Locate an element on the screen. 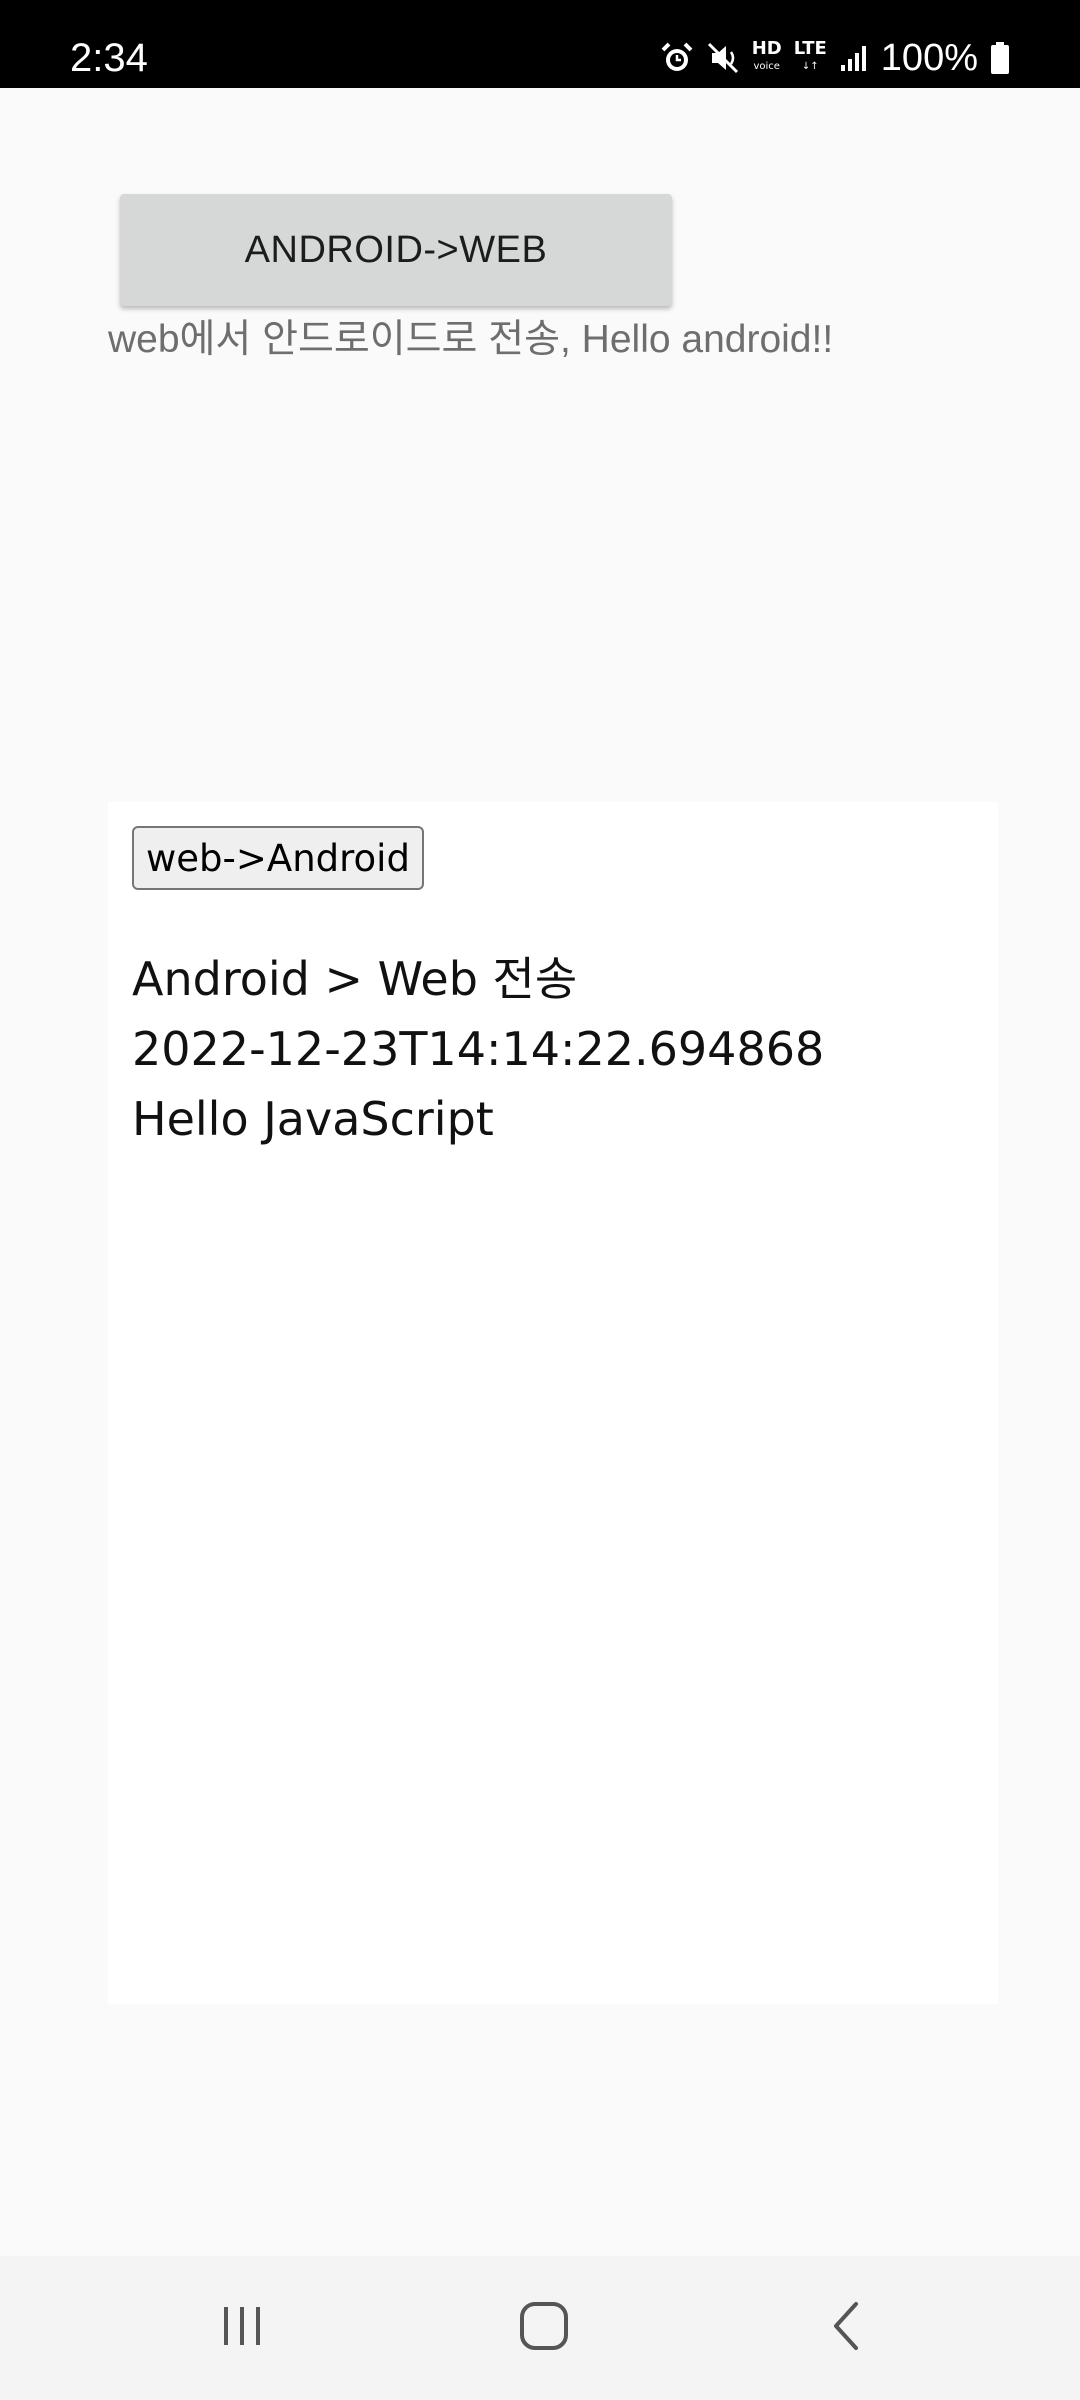  home-icon is located at coordinates (544, 2328).